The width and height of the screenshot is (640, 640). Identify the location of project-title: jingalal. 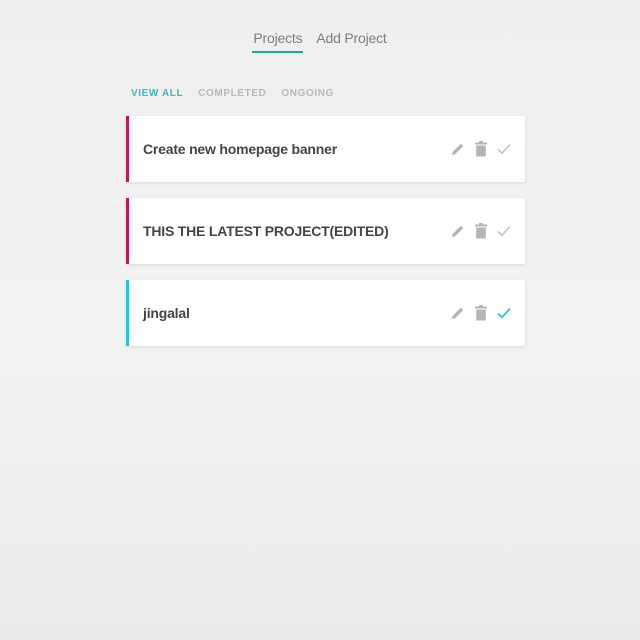
(166, 313).